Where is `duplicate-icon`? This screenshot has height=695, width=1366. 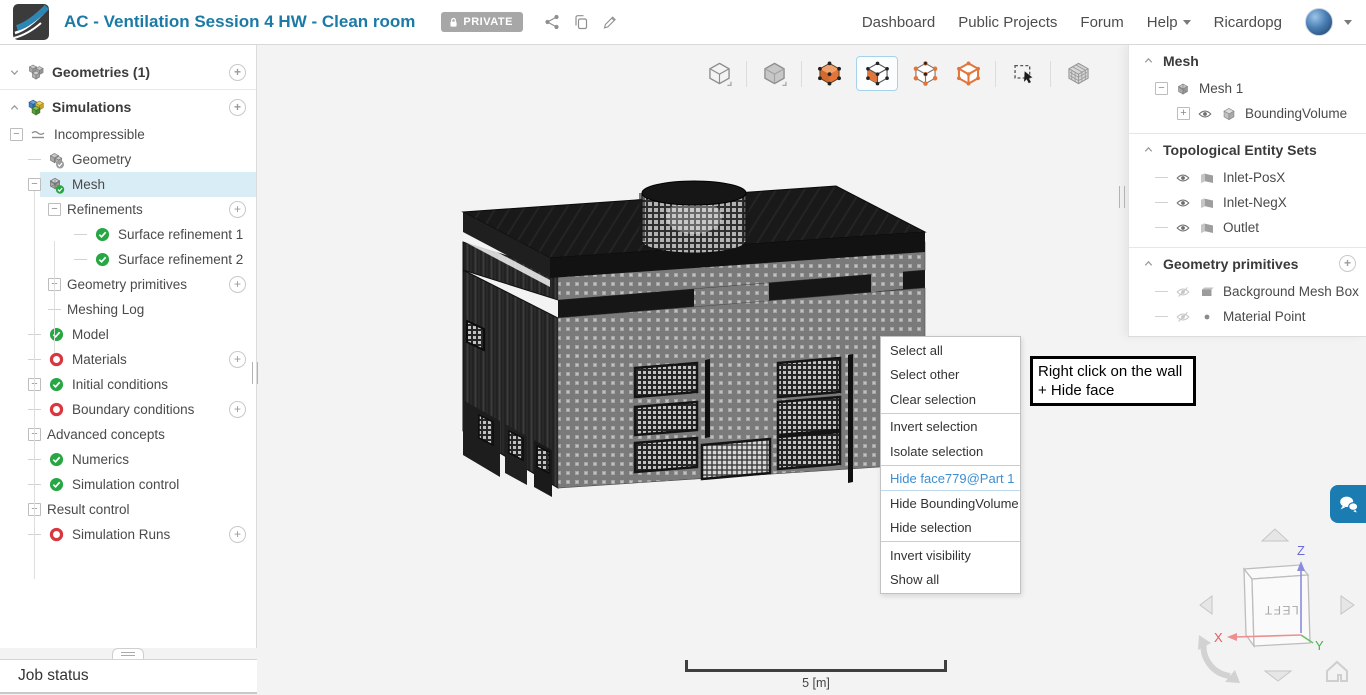
duplicate-icon is located at coordinates (581, 22).